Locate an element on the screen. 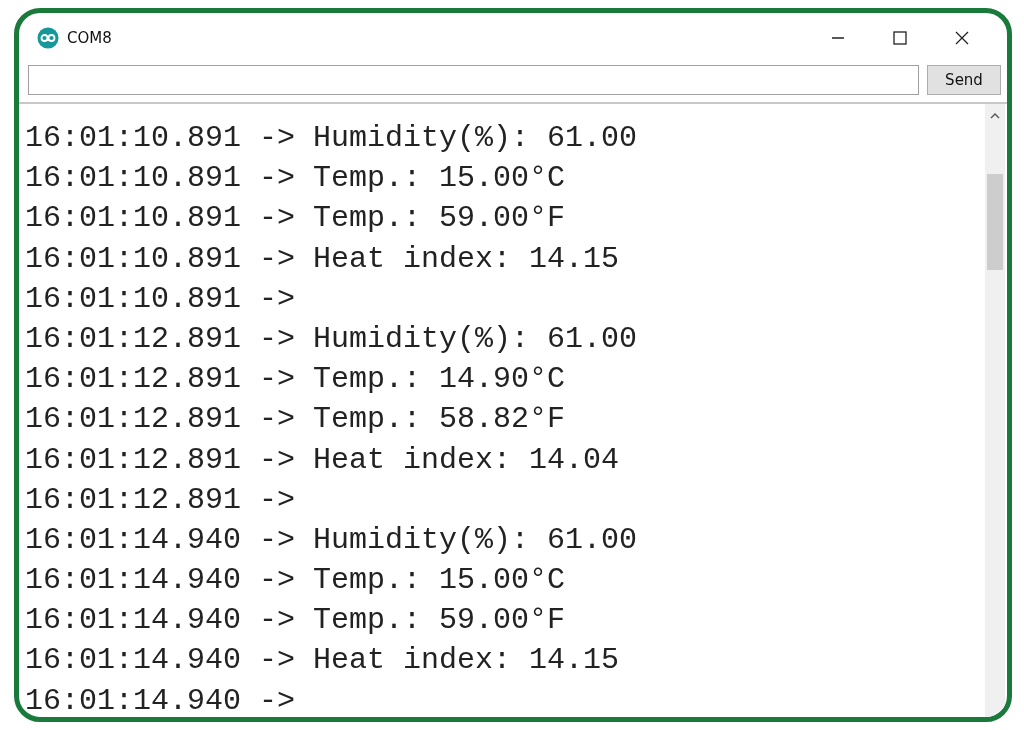  log-line: 16:01:10.891 -> Temp.: 59.00°F is located at coordinates (295, 218).